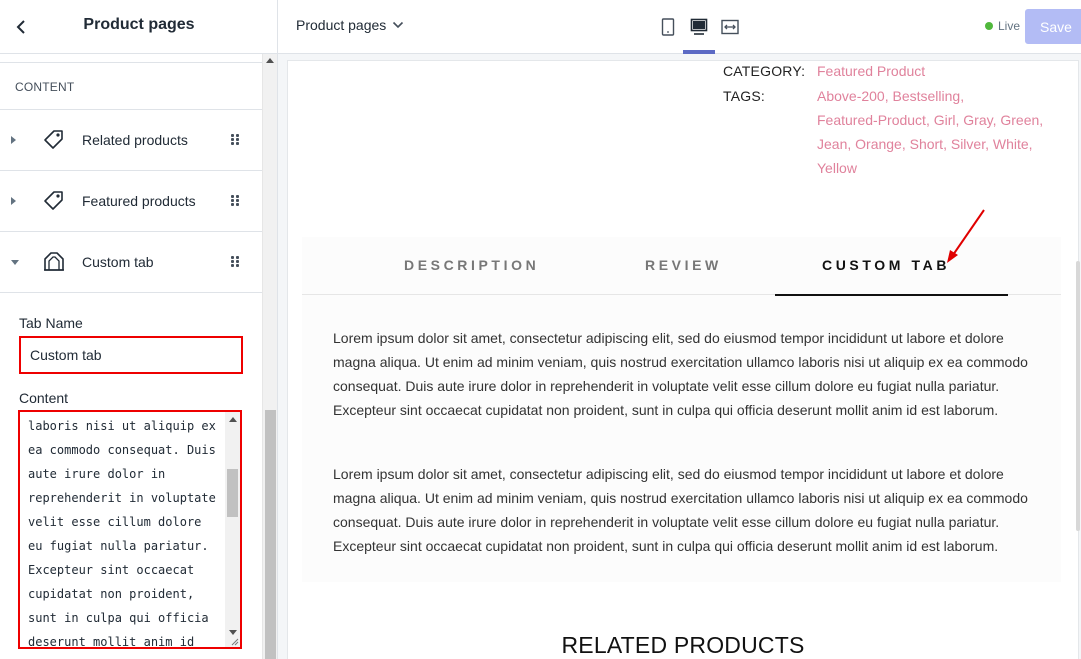 The image size is (1081, 659). I want to click on mobile-view-button, so click(668, 27).